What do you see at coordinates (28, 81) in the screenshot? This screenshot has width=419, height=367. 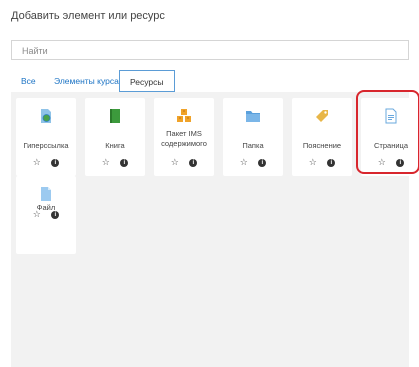 I see `tab-all: Все` at bounding box center [28, 81].